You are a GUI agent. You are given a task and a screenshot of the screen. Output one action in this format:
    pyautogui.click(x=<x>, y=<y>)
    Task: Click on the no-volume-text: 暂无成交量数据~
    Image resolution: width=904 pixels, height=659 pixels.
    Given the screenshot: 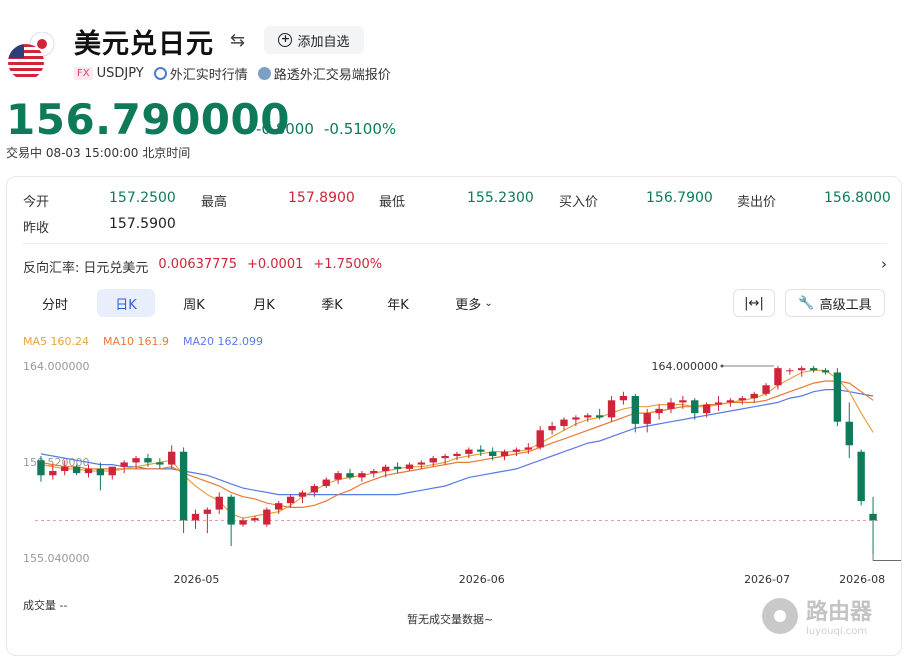 What is the action you would take?
    pyautogui.click(x=450, y=619)
    